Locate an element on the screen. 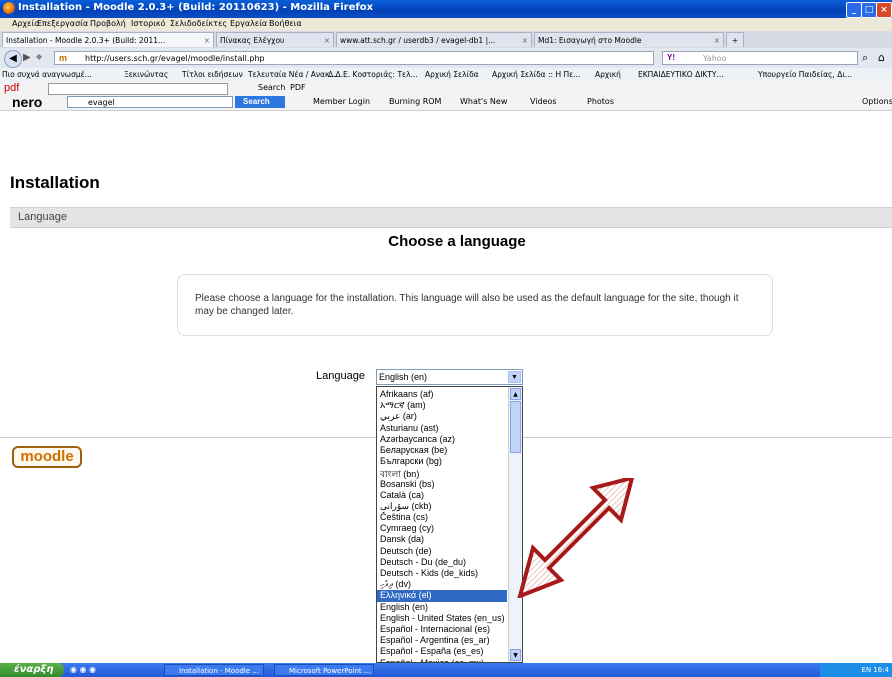 Image resolution: width=892 pixels, height=677 pixels. new-tab-button: + is located at coordinates (735, 39).